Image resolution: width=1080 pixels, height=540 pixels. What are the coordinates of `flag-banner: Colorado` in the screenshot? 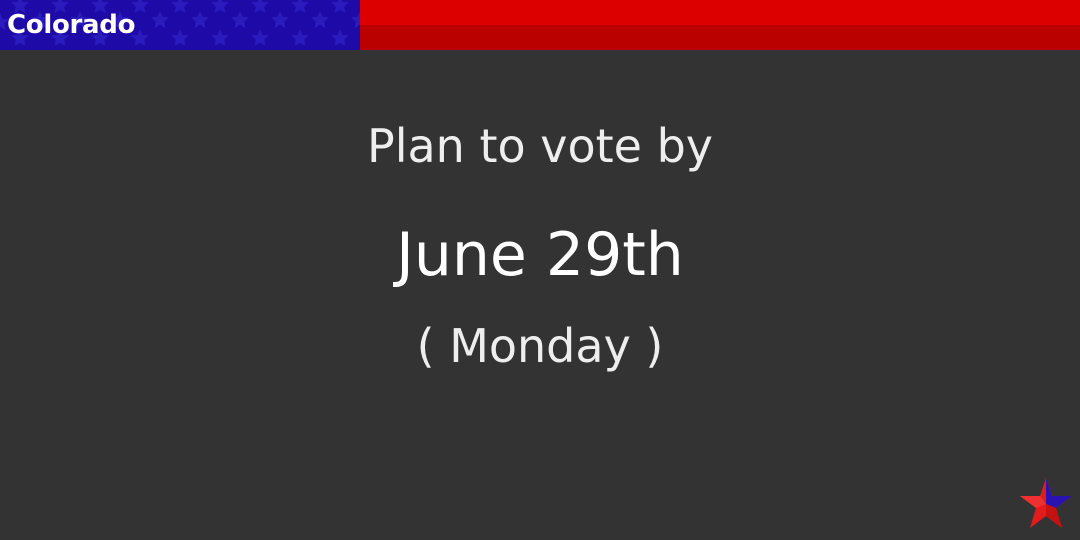 It's located at (540, 25).